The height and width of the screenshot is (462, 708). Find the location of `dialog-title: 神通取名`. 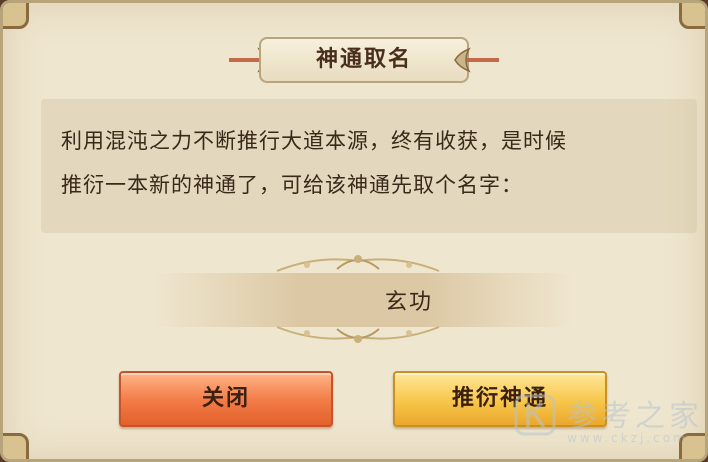

dialog-title: 神通取名 is located at coordinates (364, 60).